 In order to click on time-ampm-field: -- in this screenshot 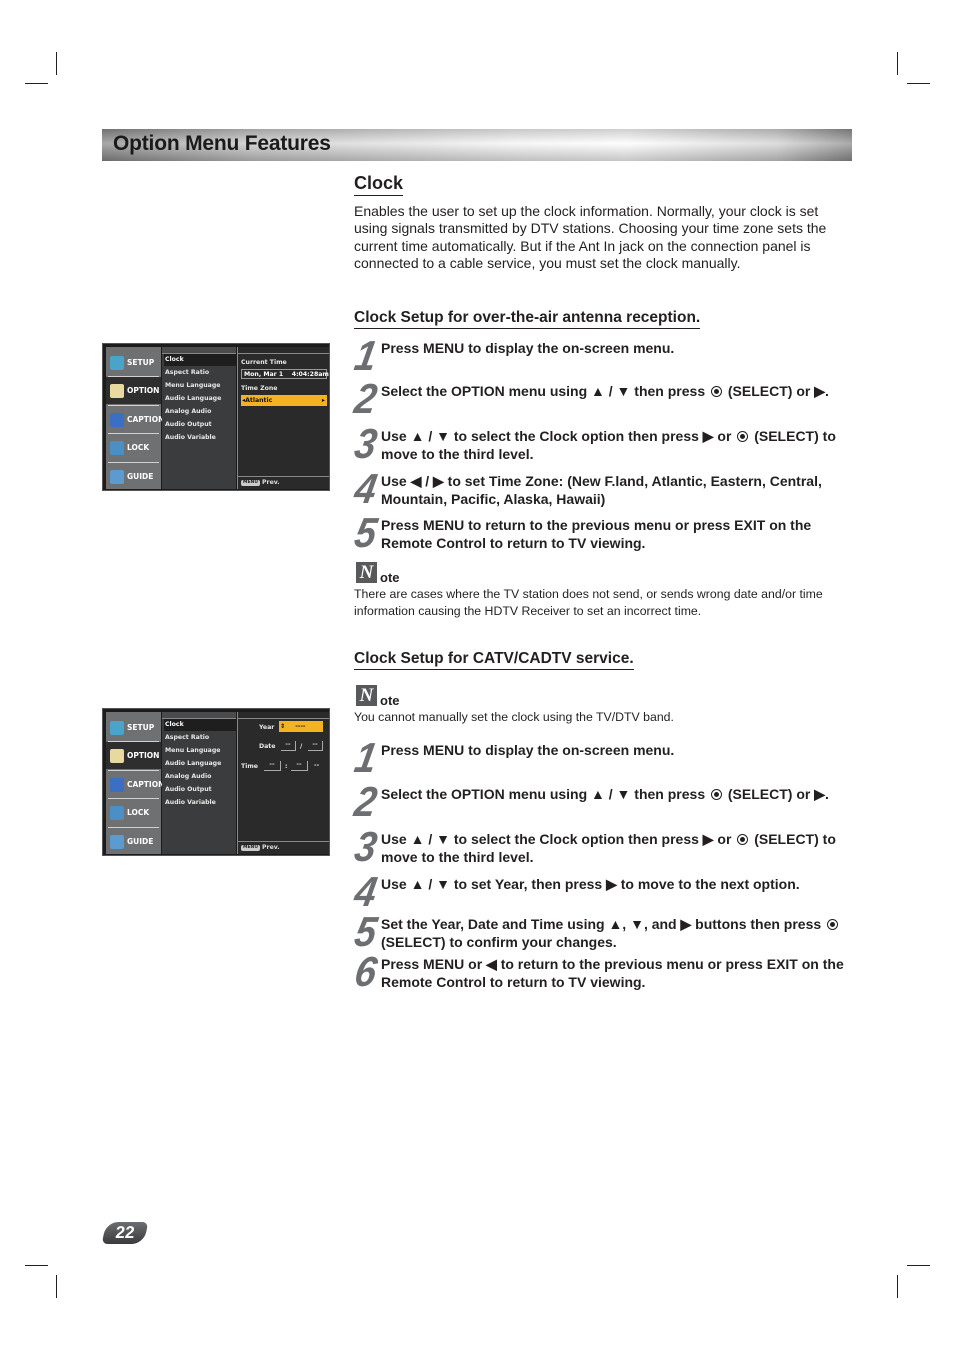, I will do `click(317, 765)`.